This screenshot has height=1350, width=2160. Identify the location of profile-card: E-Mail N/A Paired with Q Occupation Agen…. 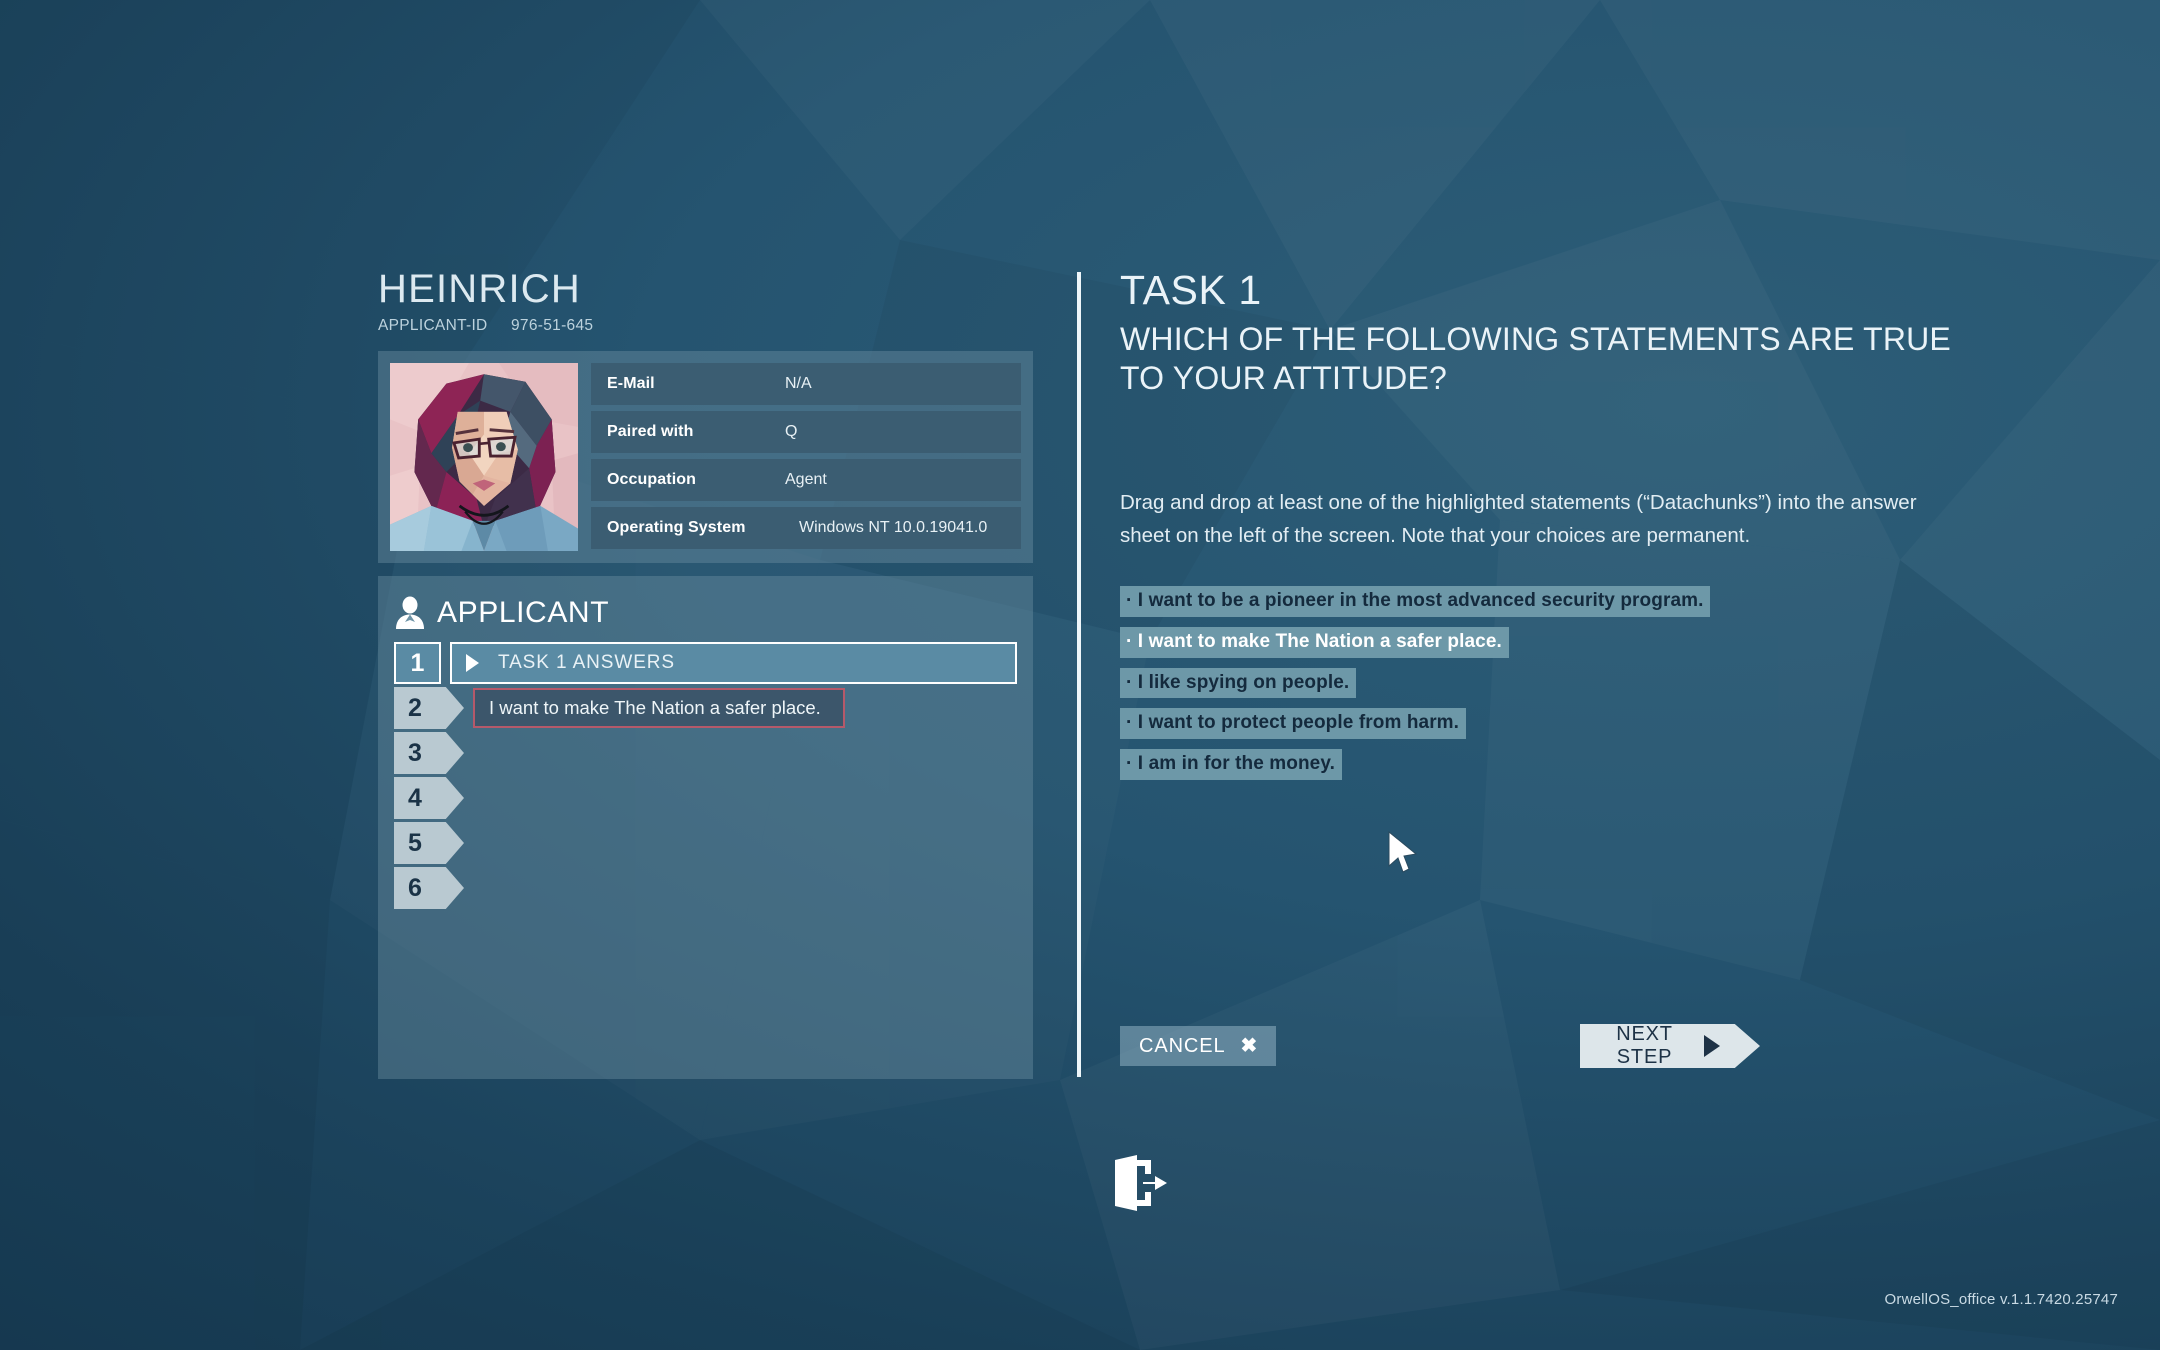
(705, 457).